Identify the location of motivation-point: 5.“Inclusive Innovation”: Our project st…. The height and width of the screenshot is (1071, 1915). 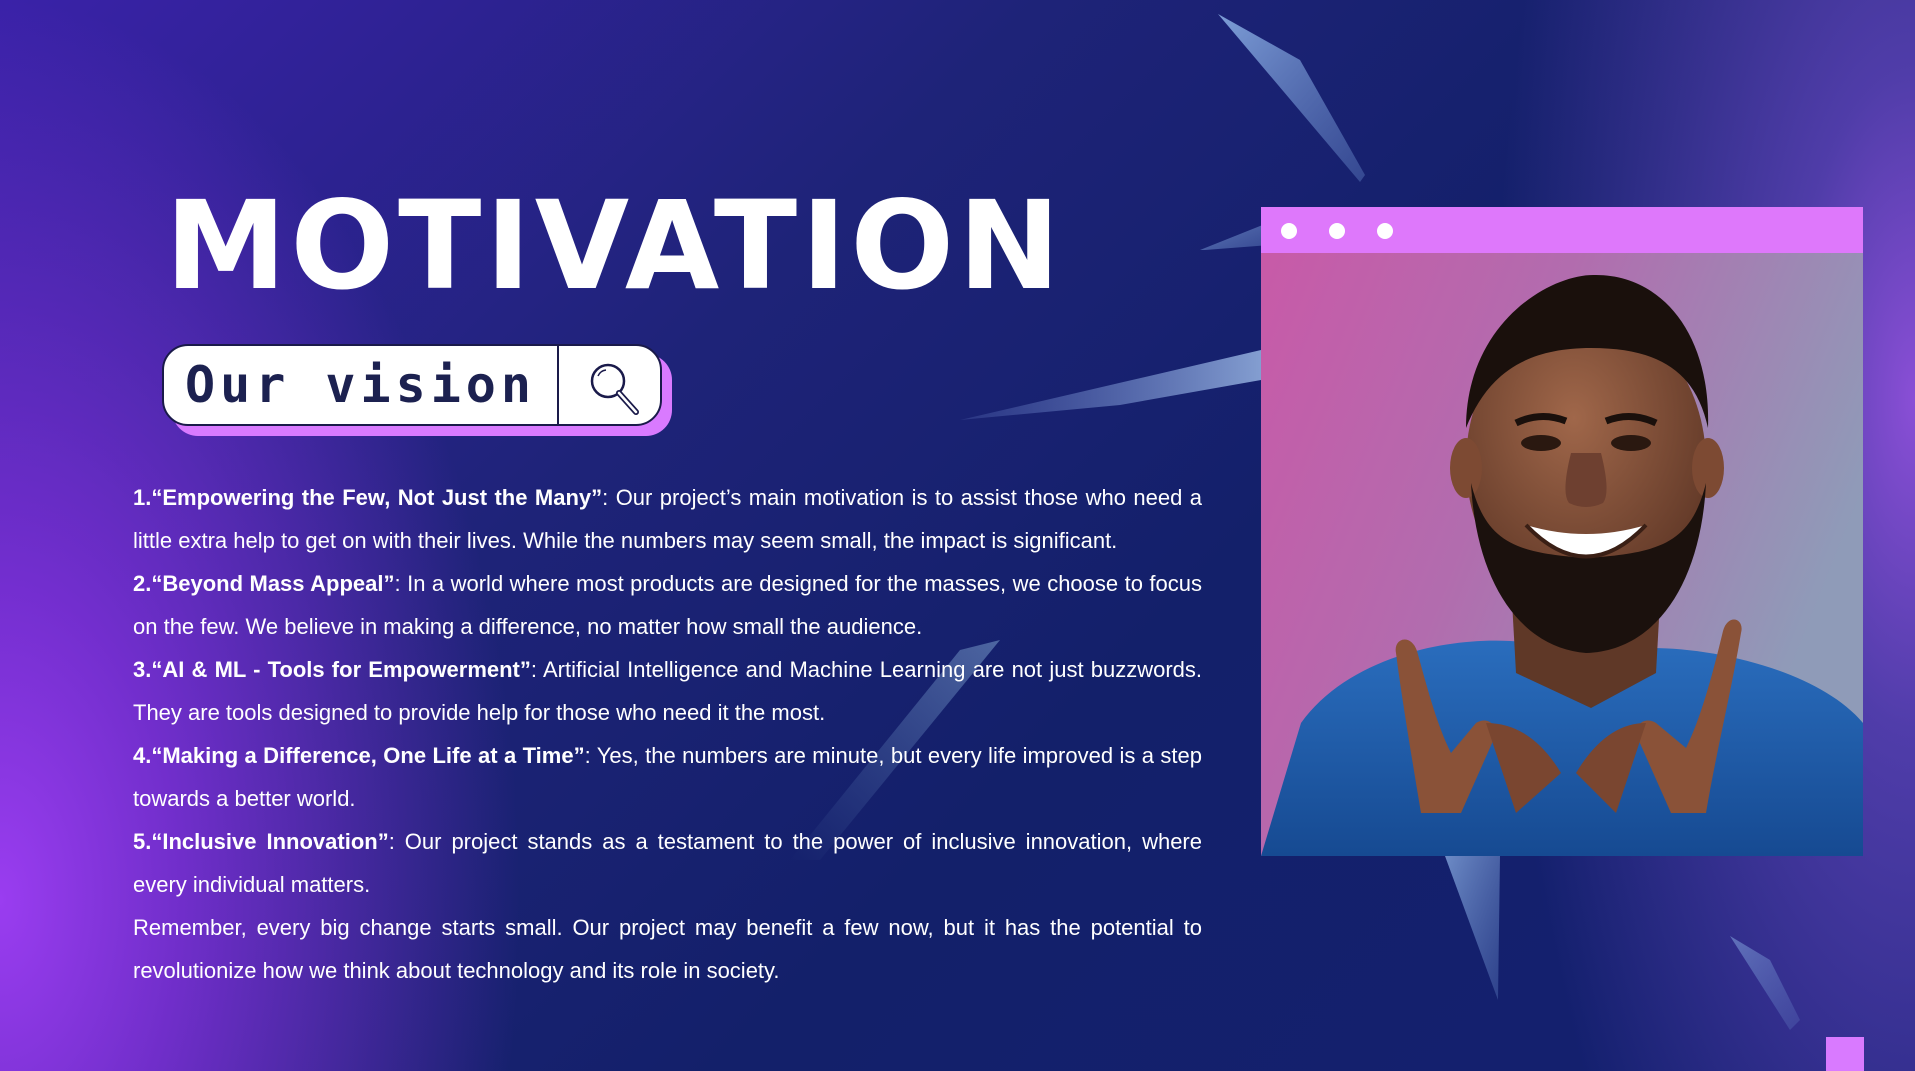
(667, 863).